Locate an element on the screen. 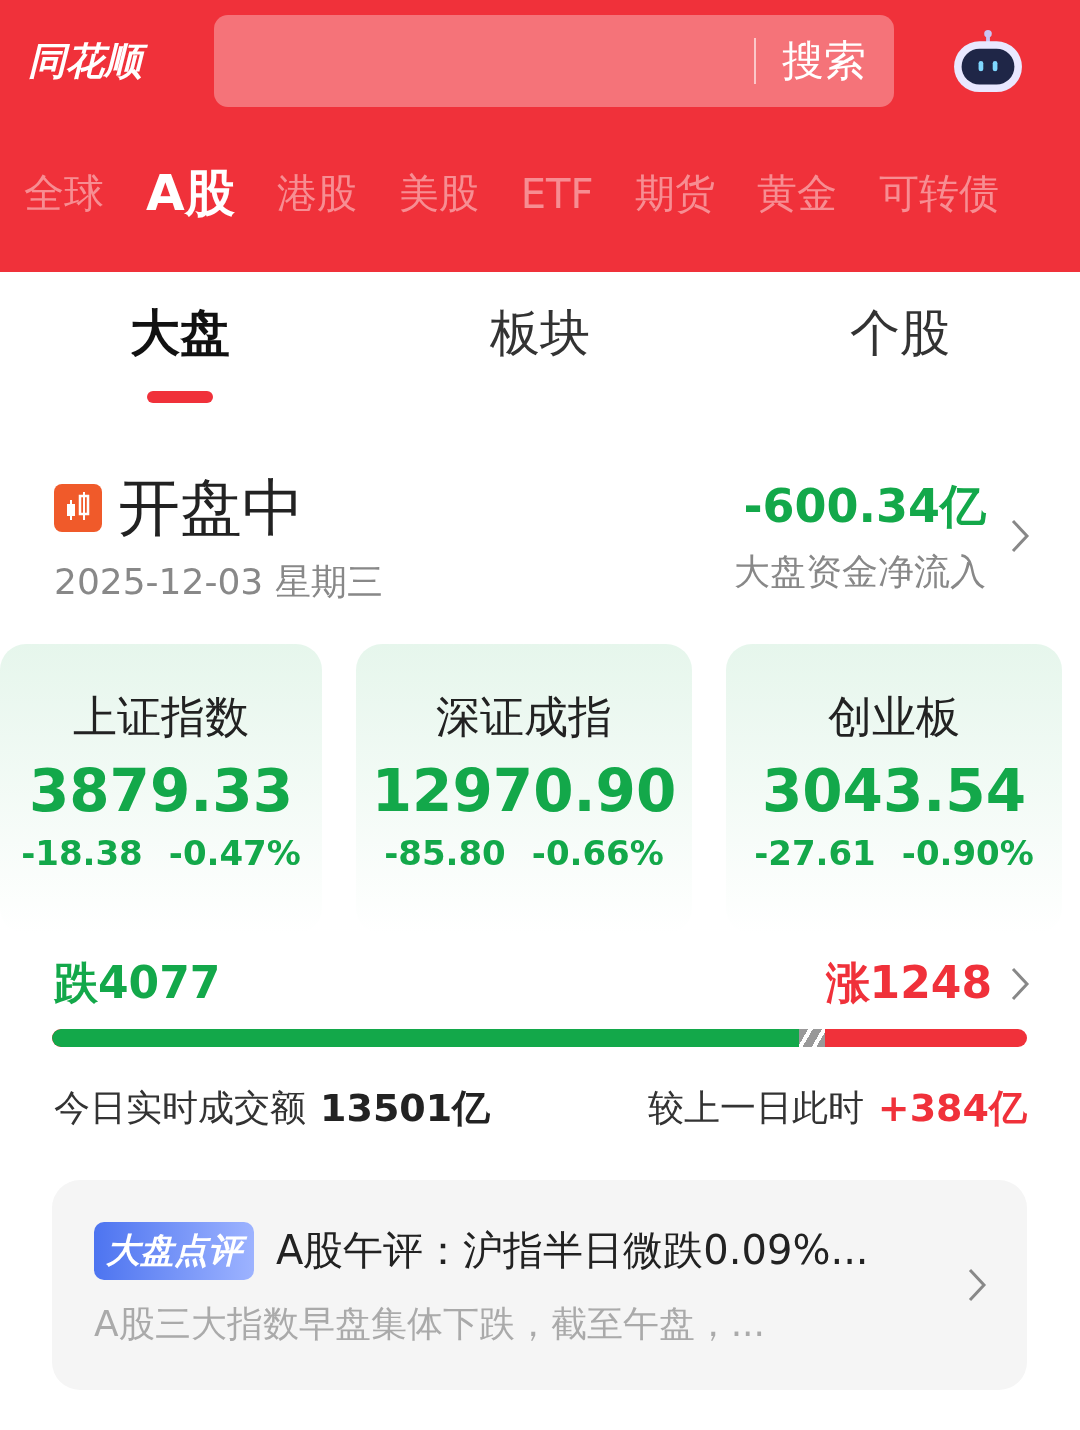 Image resolution: width=1080 pixels, height=1430 pixels. advancers-count: 涨1248 is located at coordinates (908, 983).